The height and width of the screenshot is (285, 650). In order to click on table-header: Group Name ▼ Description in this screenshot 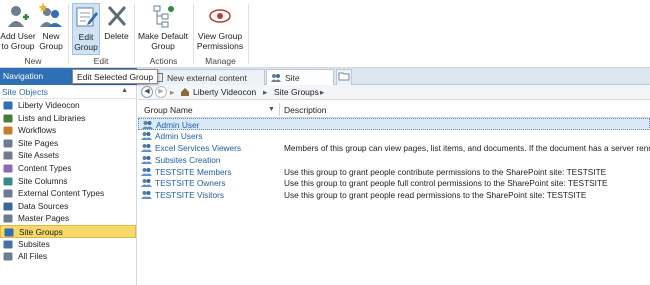, I will do `click(394, 109)`.